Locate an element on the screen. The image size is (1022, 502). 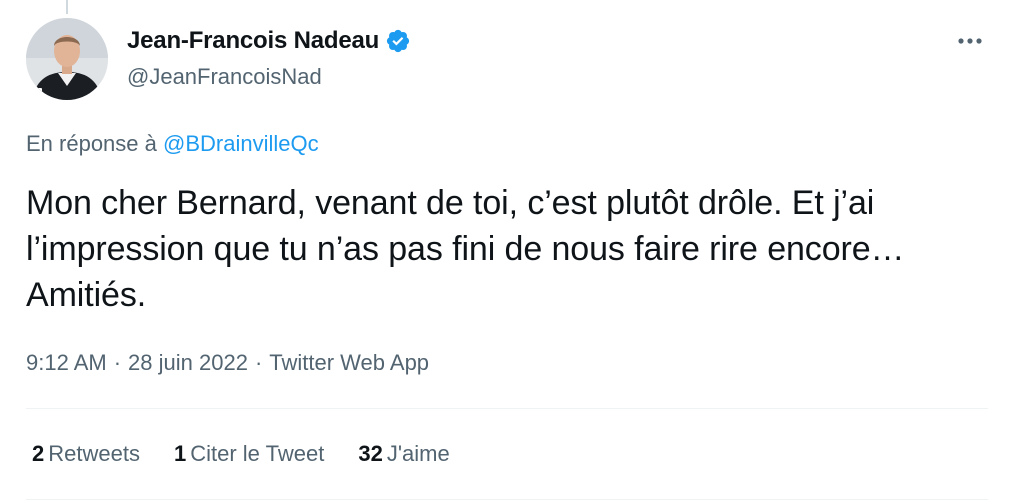
author-block: Jean-Francois Nadeau @JeanFrancoisNad is located at coordinates (269, 56).